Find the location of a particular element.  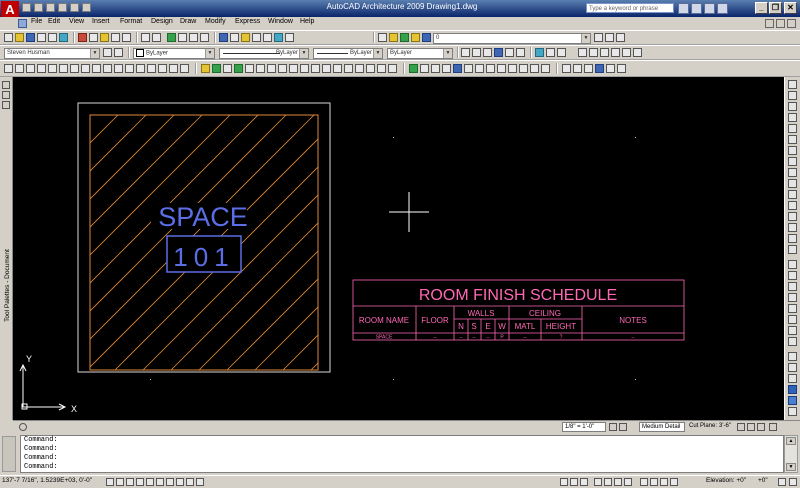

layer-dropdown: 0 ▼ is located at coordinates (512, 38).